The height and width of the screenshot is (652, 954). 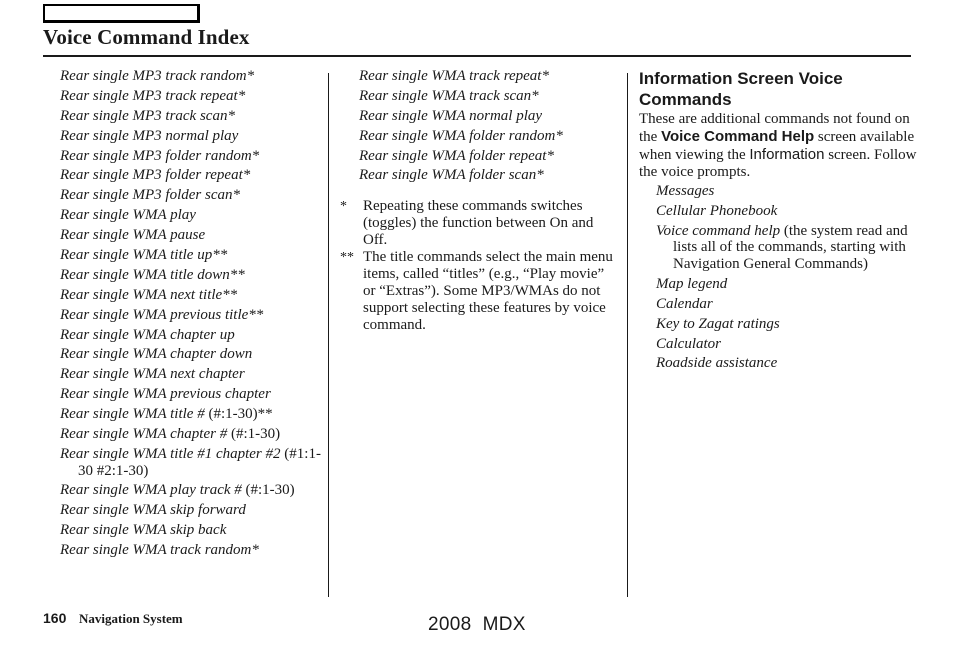 What do you see at coordinates (165, 394) in the screenshot?
I see `command-text: Rear single WMA previous chapter` at bounding box center [165, 394].